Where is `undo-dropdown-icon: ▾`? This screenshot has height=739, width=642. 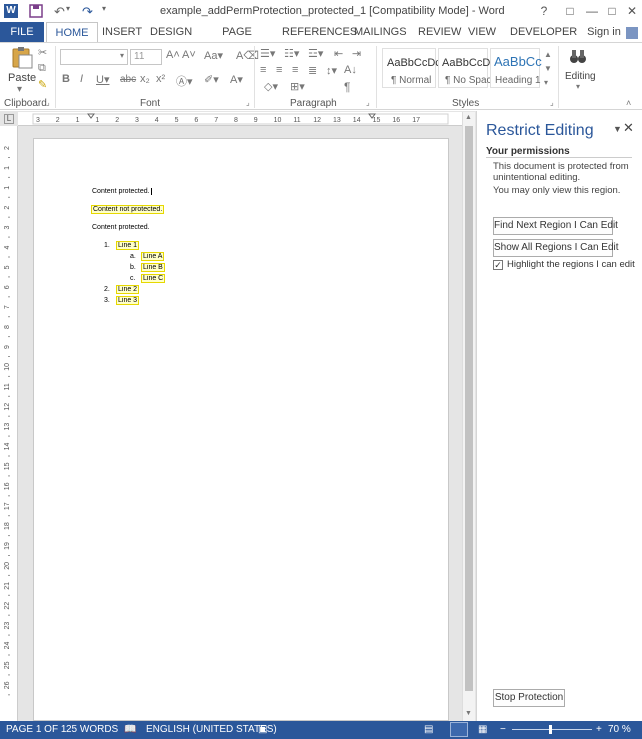 undo-dropdown-icon: ▾ is located at coordinates (73, 11).